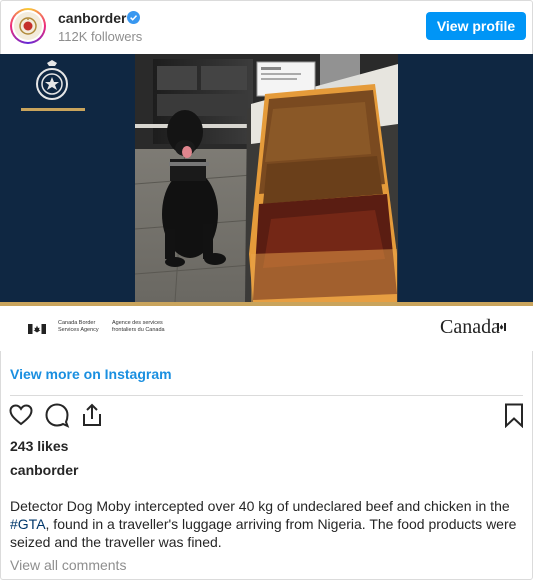 The width and height of the screenshot is (533, 580). What do you see at coordinates (53, 109) in the screenshot?
I see `badge-underline` at bounding box center [53, 109].